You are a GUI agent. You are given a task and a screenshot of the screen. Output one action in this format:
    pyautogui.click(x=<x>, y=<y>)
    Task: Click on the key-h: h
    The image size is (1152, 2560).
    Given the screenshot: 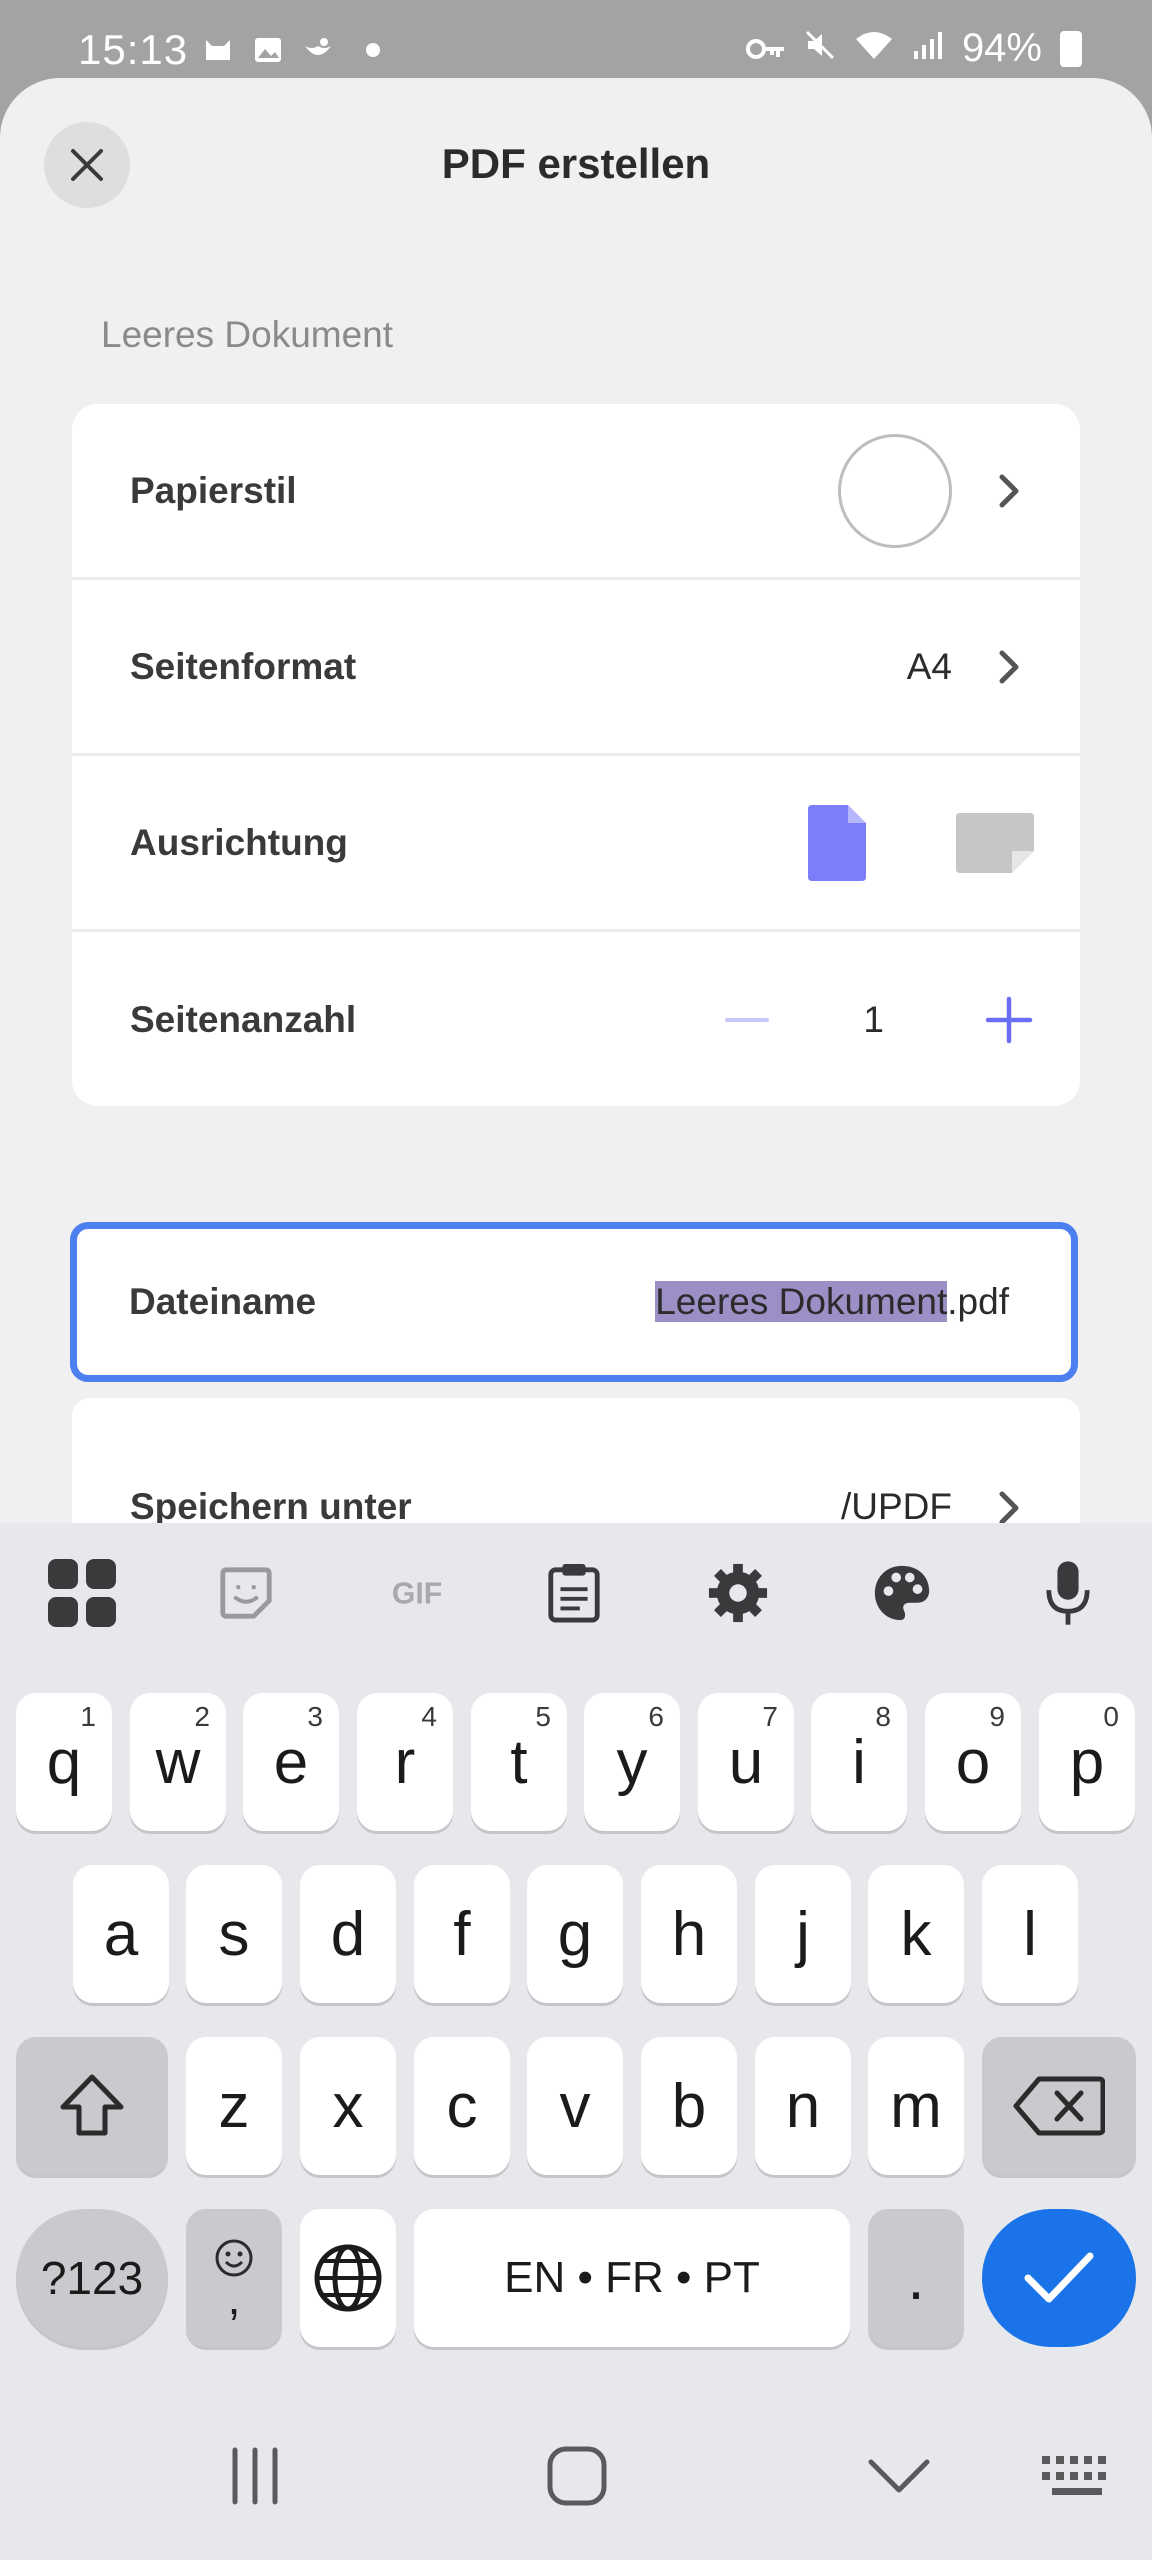 What is the action you would take?
    pyautogui.click(x=689, y=1934)
    